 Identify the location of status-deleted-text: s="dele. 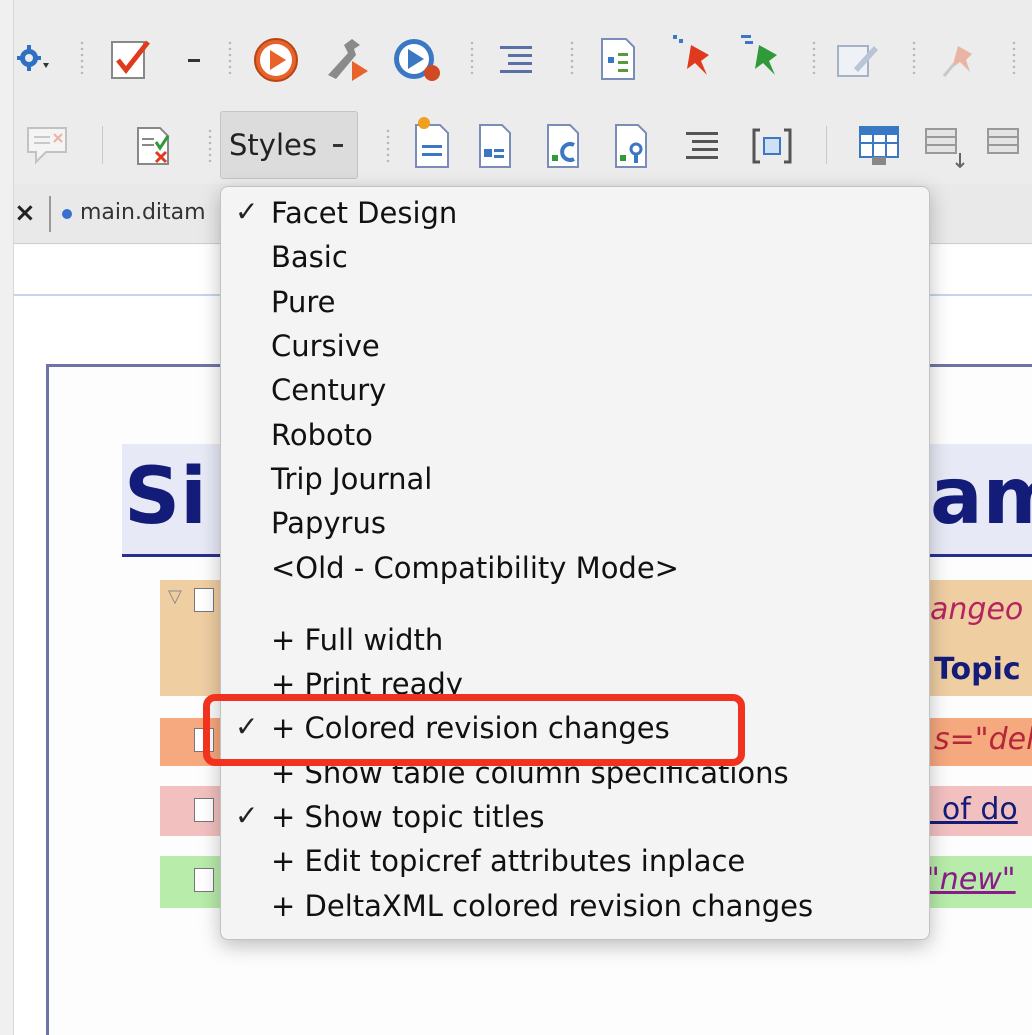
(983, 739).